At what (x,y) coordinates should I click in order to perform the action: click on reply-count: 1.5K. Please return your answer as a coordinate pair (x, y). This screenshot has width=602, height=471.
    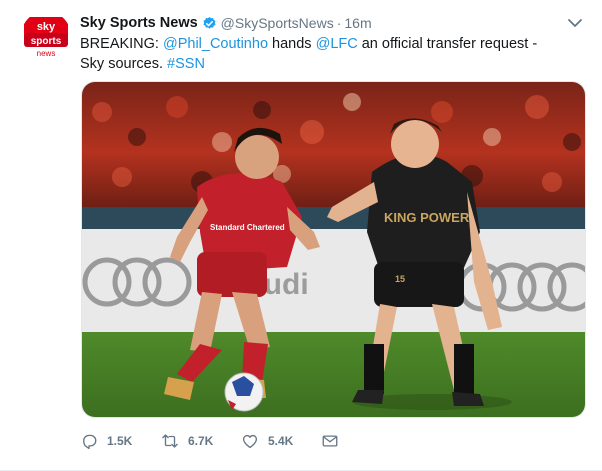
    Looking at the image, I should click on (120, 441).